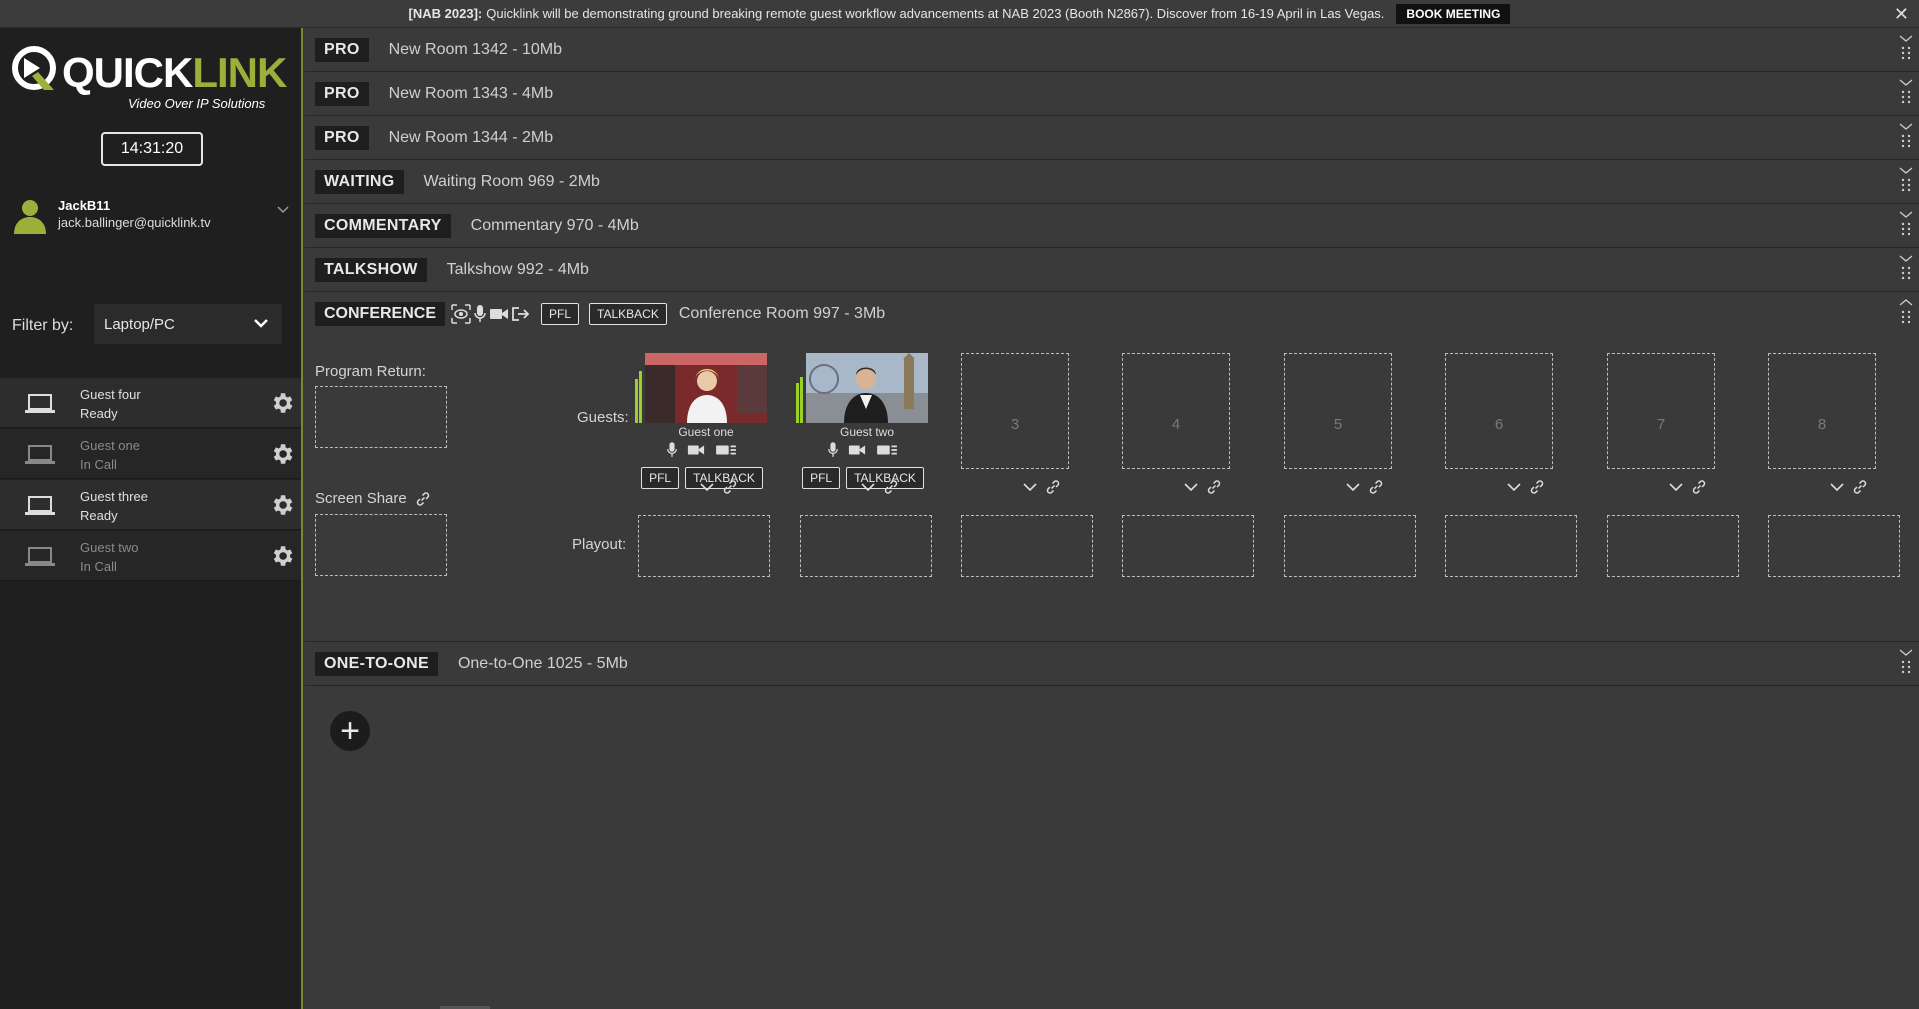 The height and width of the screenshot is (1009, 1919). What do you see at coordinates (1906, 313) in the screenshot?
I see `collapse-drag-icon` at bounding box center [1906, 313].